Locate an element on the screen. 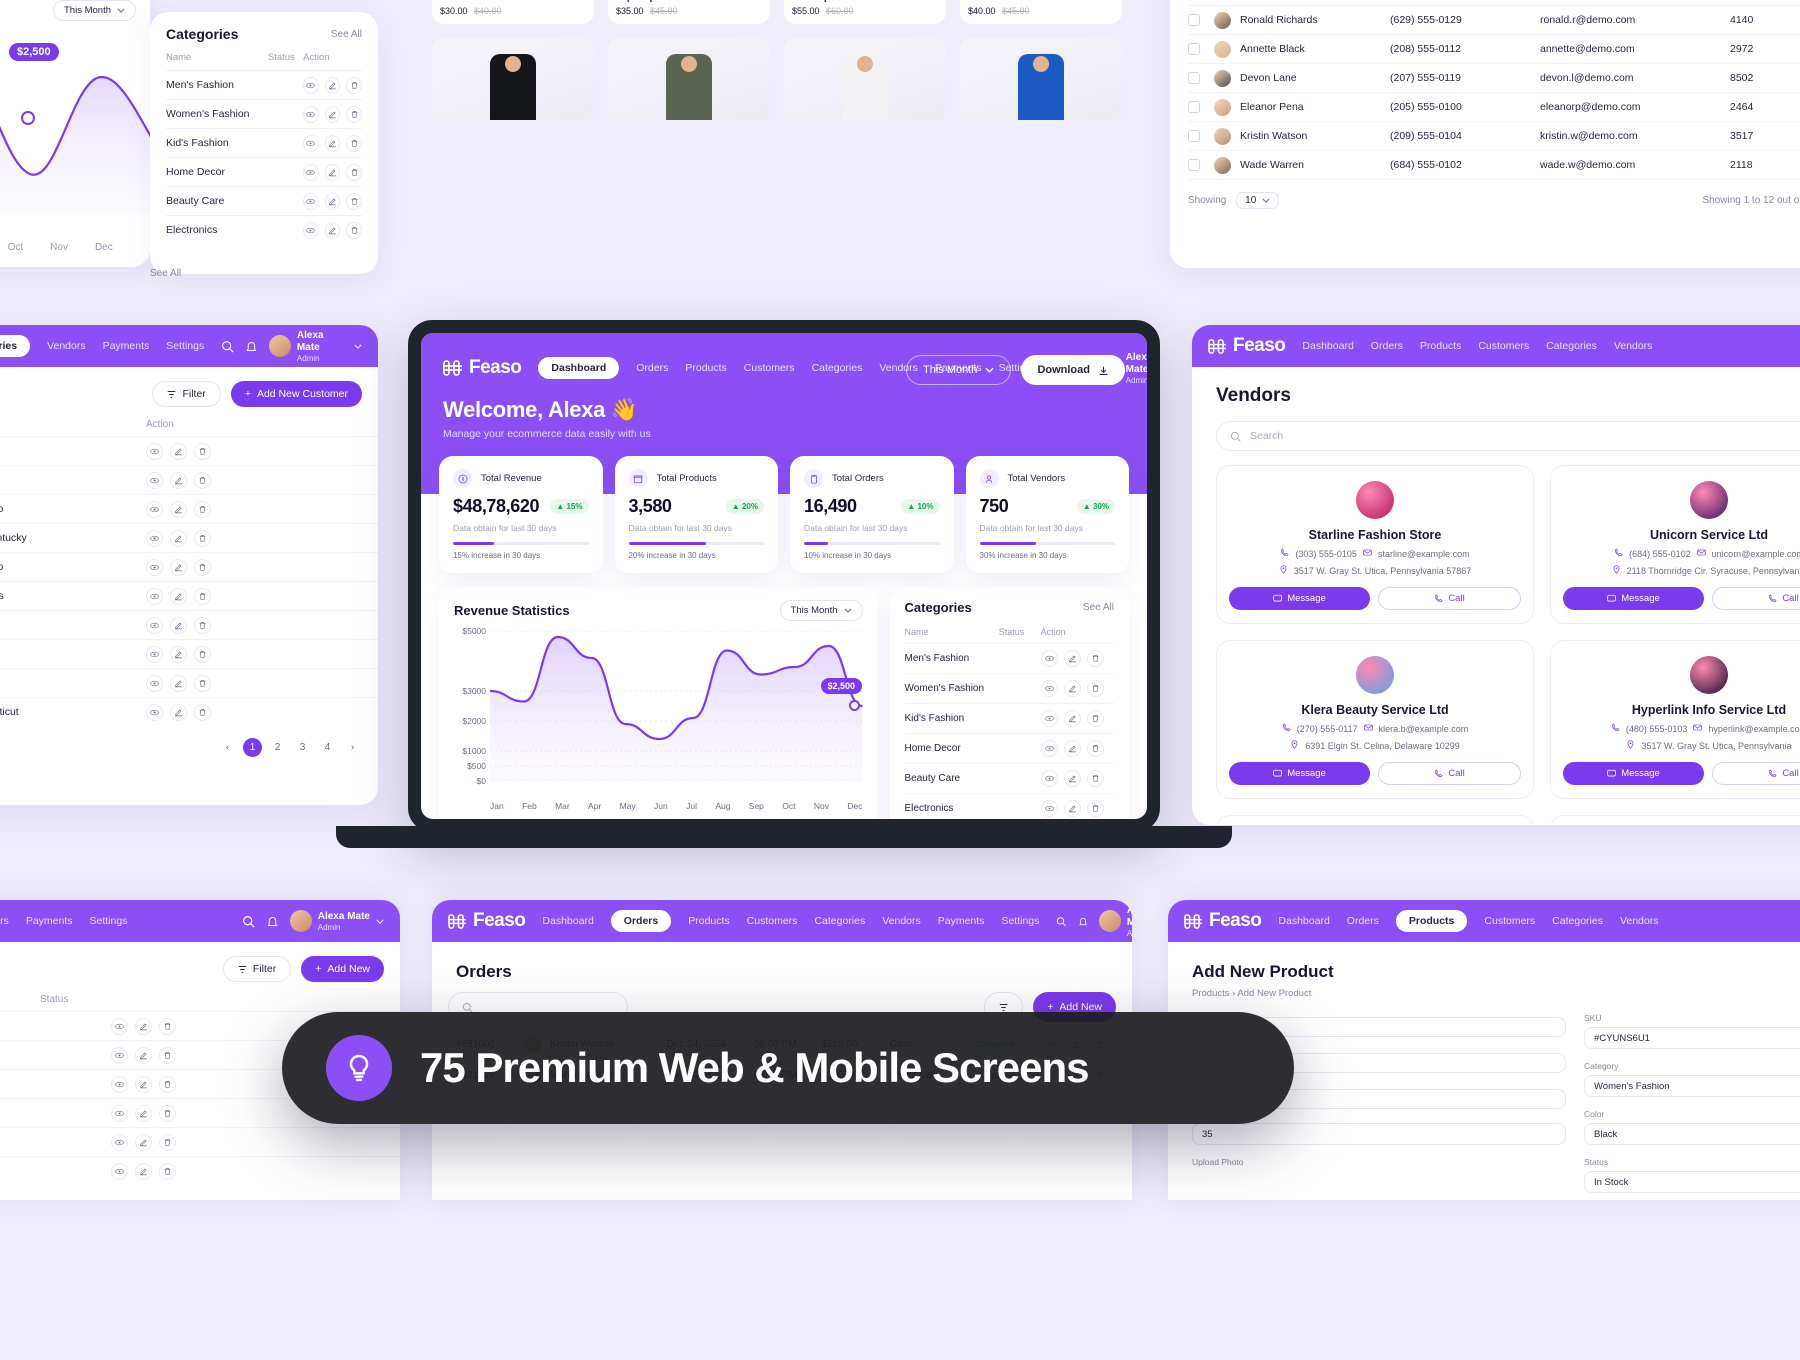 The height and width of the screenshot is (1360, 1800). download-button: Download is located at coordinates (1073, 370).